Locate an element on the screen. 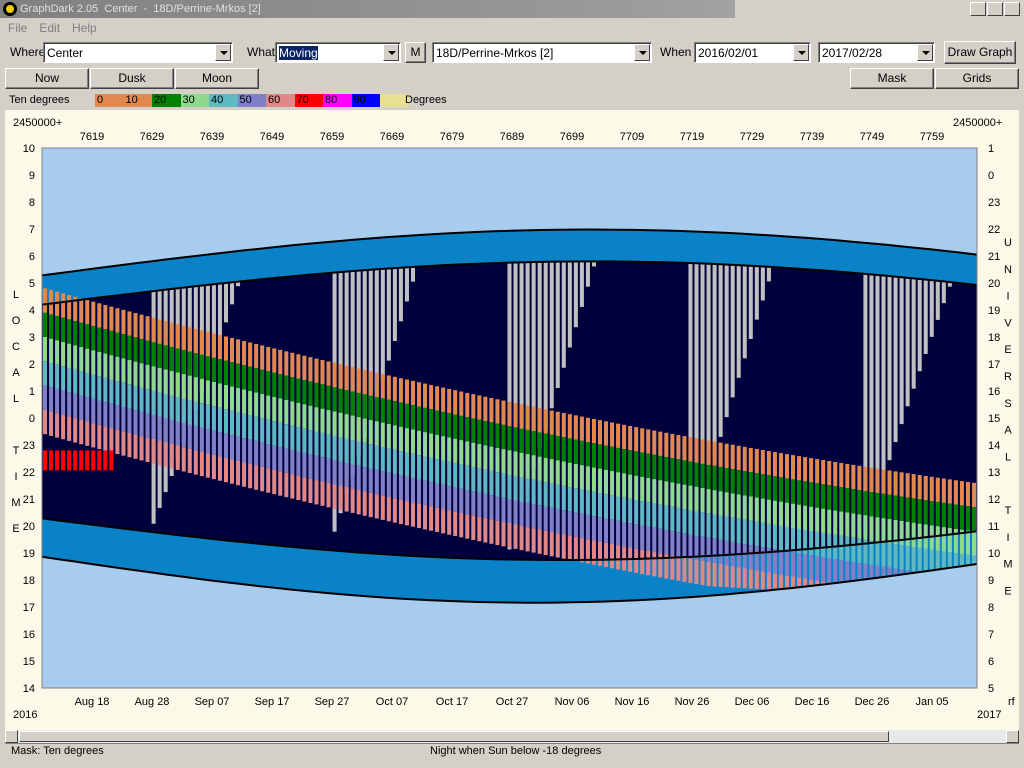 Image resolution: width=1024 pixels, height=768 pixels. menu-help: Help is located at coordinates (84, 28).